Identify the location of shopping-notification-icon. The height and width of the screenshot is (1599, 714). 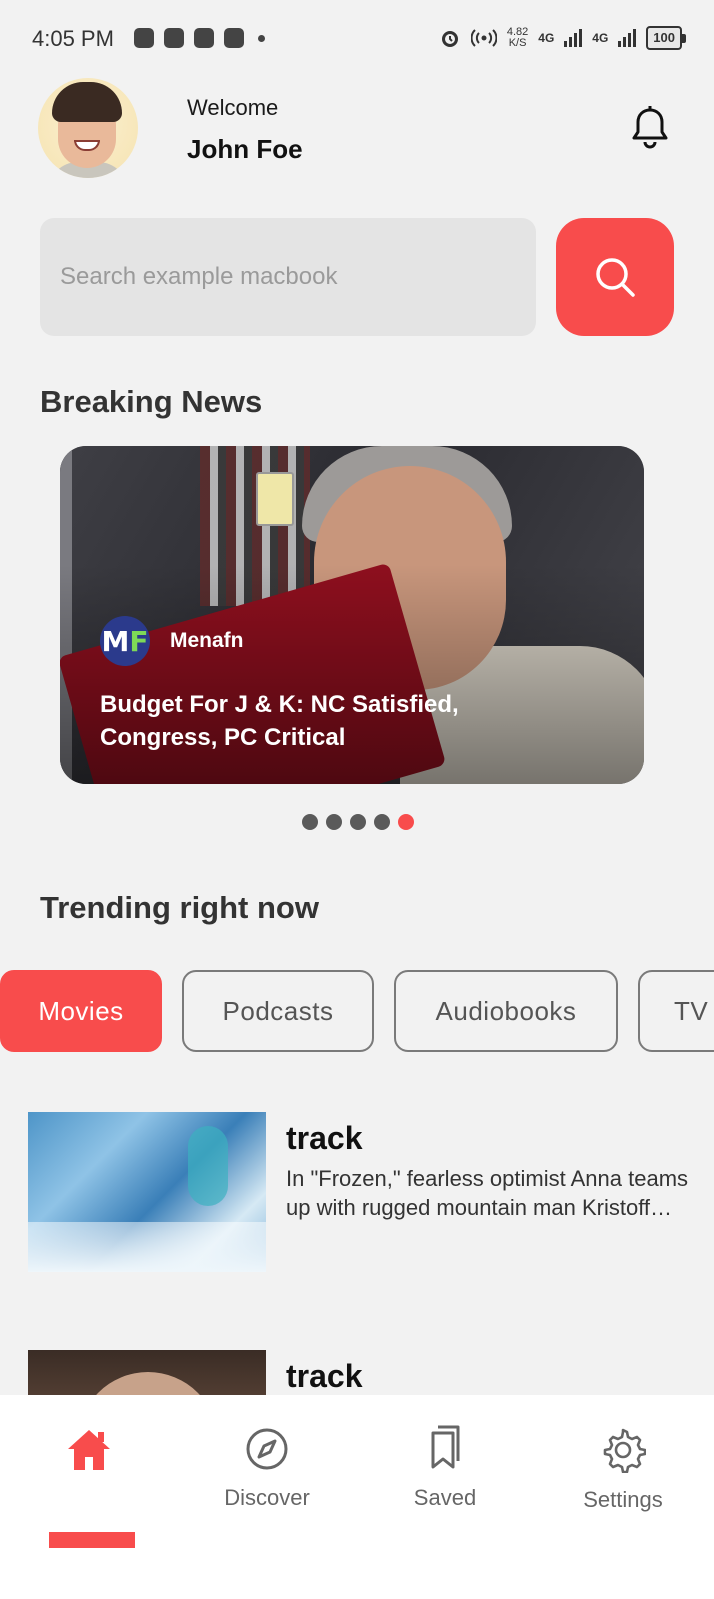
(174, 38).